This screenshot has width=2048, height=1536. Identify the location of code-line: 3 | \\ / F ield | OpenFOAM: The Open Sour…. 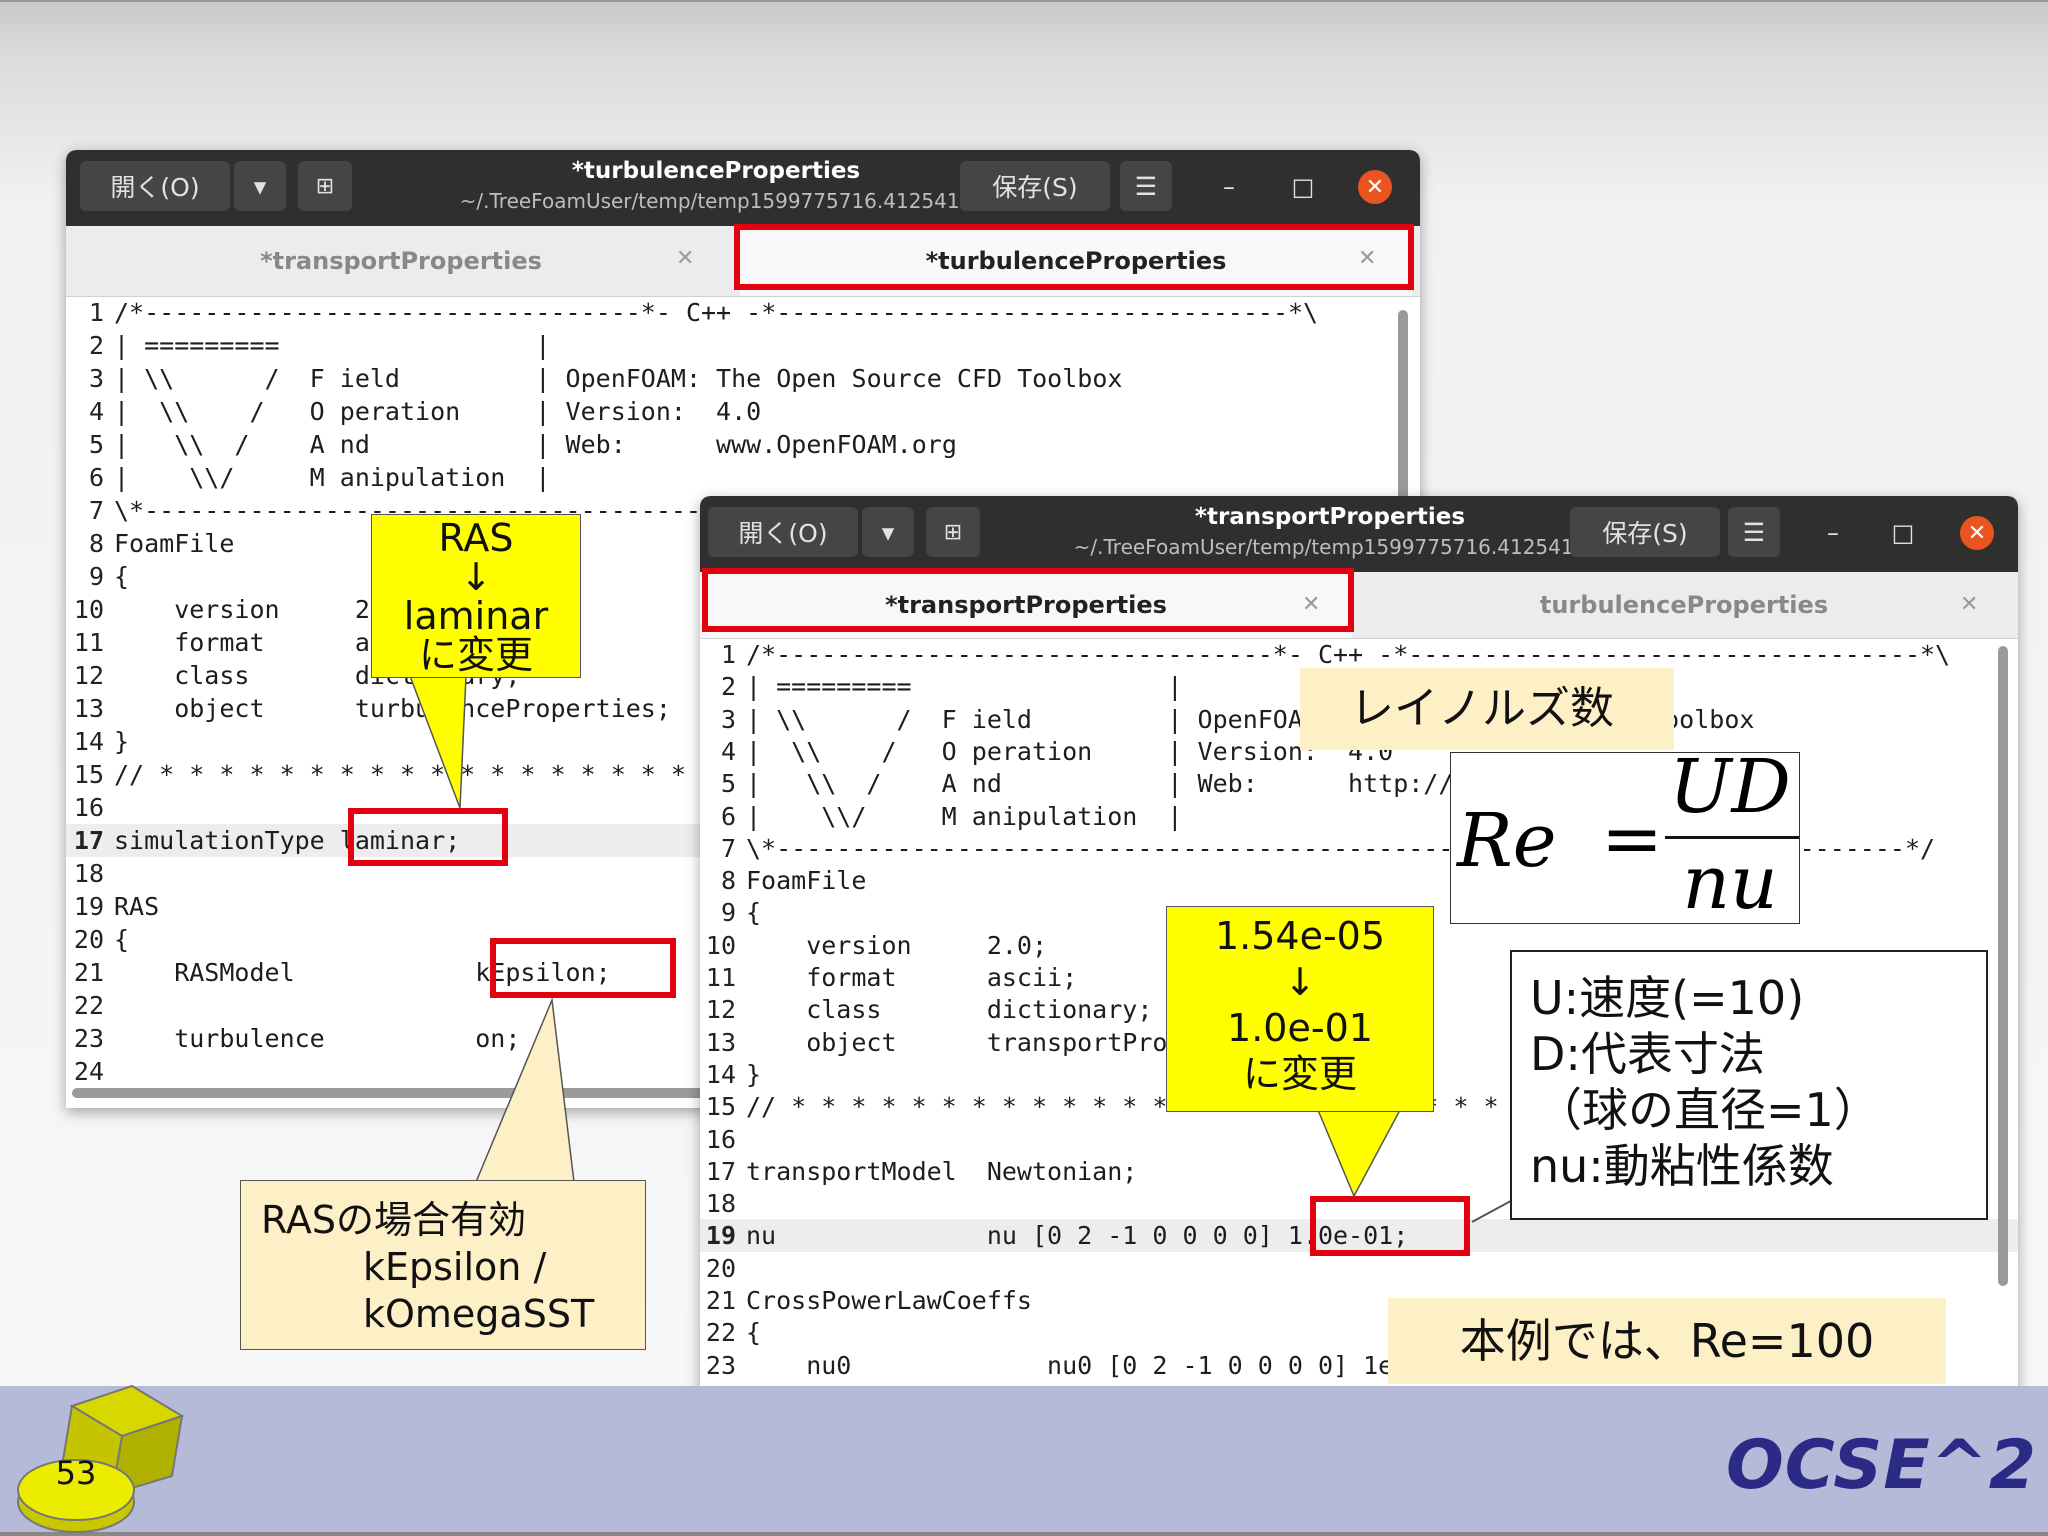
(743, 378).